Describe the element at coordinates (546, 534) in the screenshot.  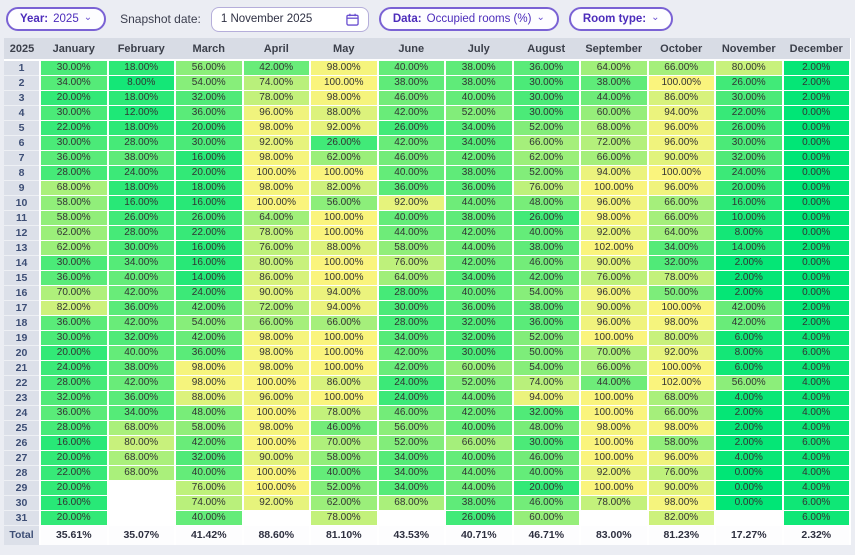
I see `total-cell: 46.71%` at that location.